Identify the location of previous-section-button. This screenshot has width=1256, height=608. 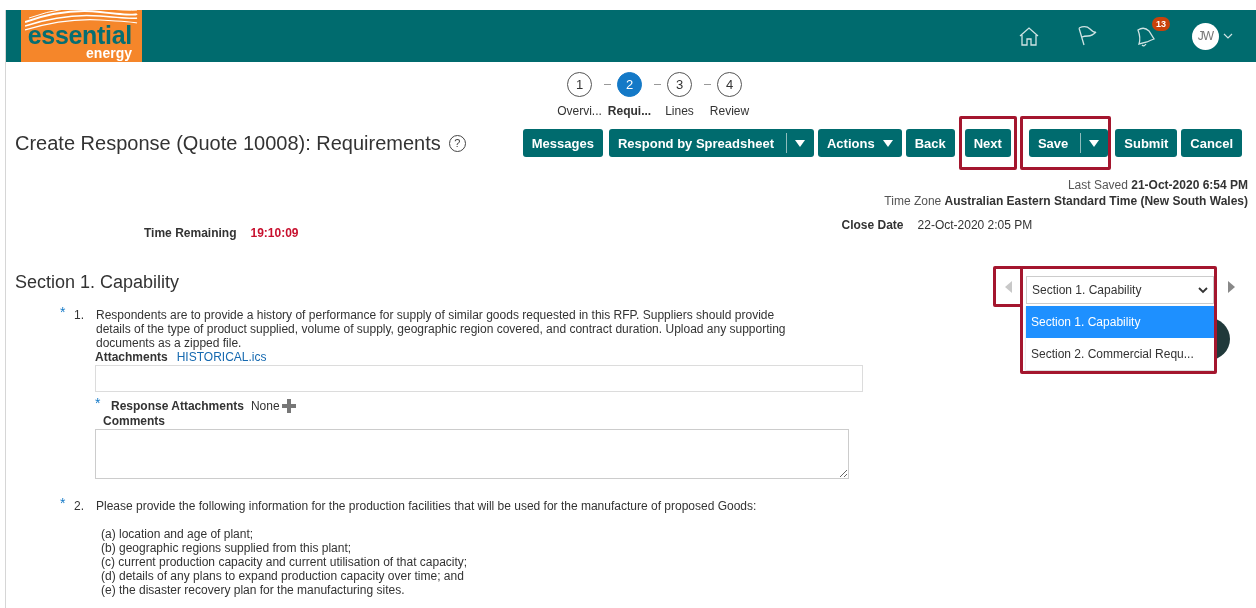
(1008, 286).